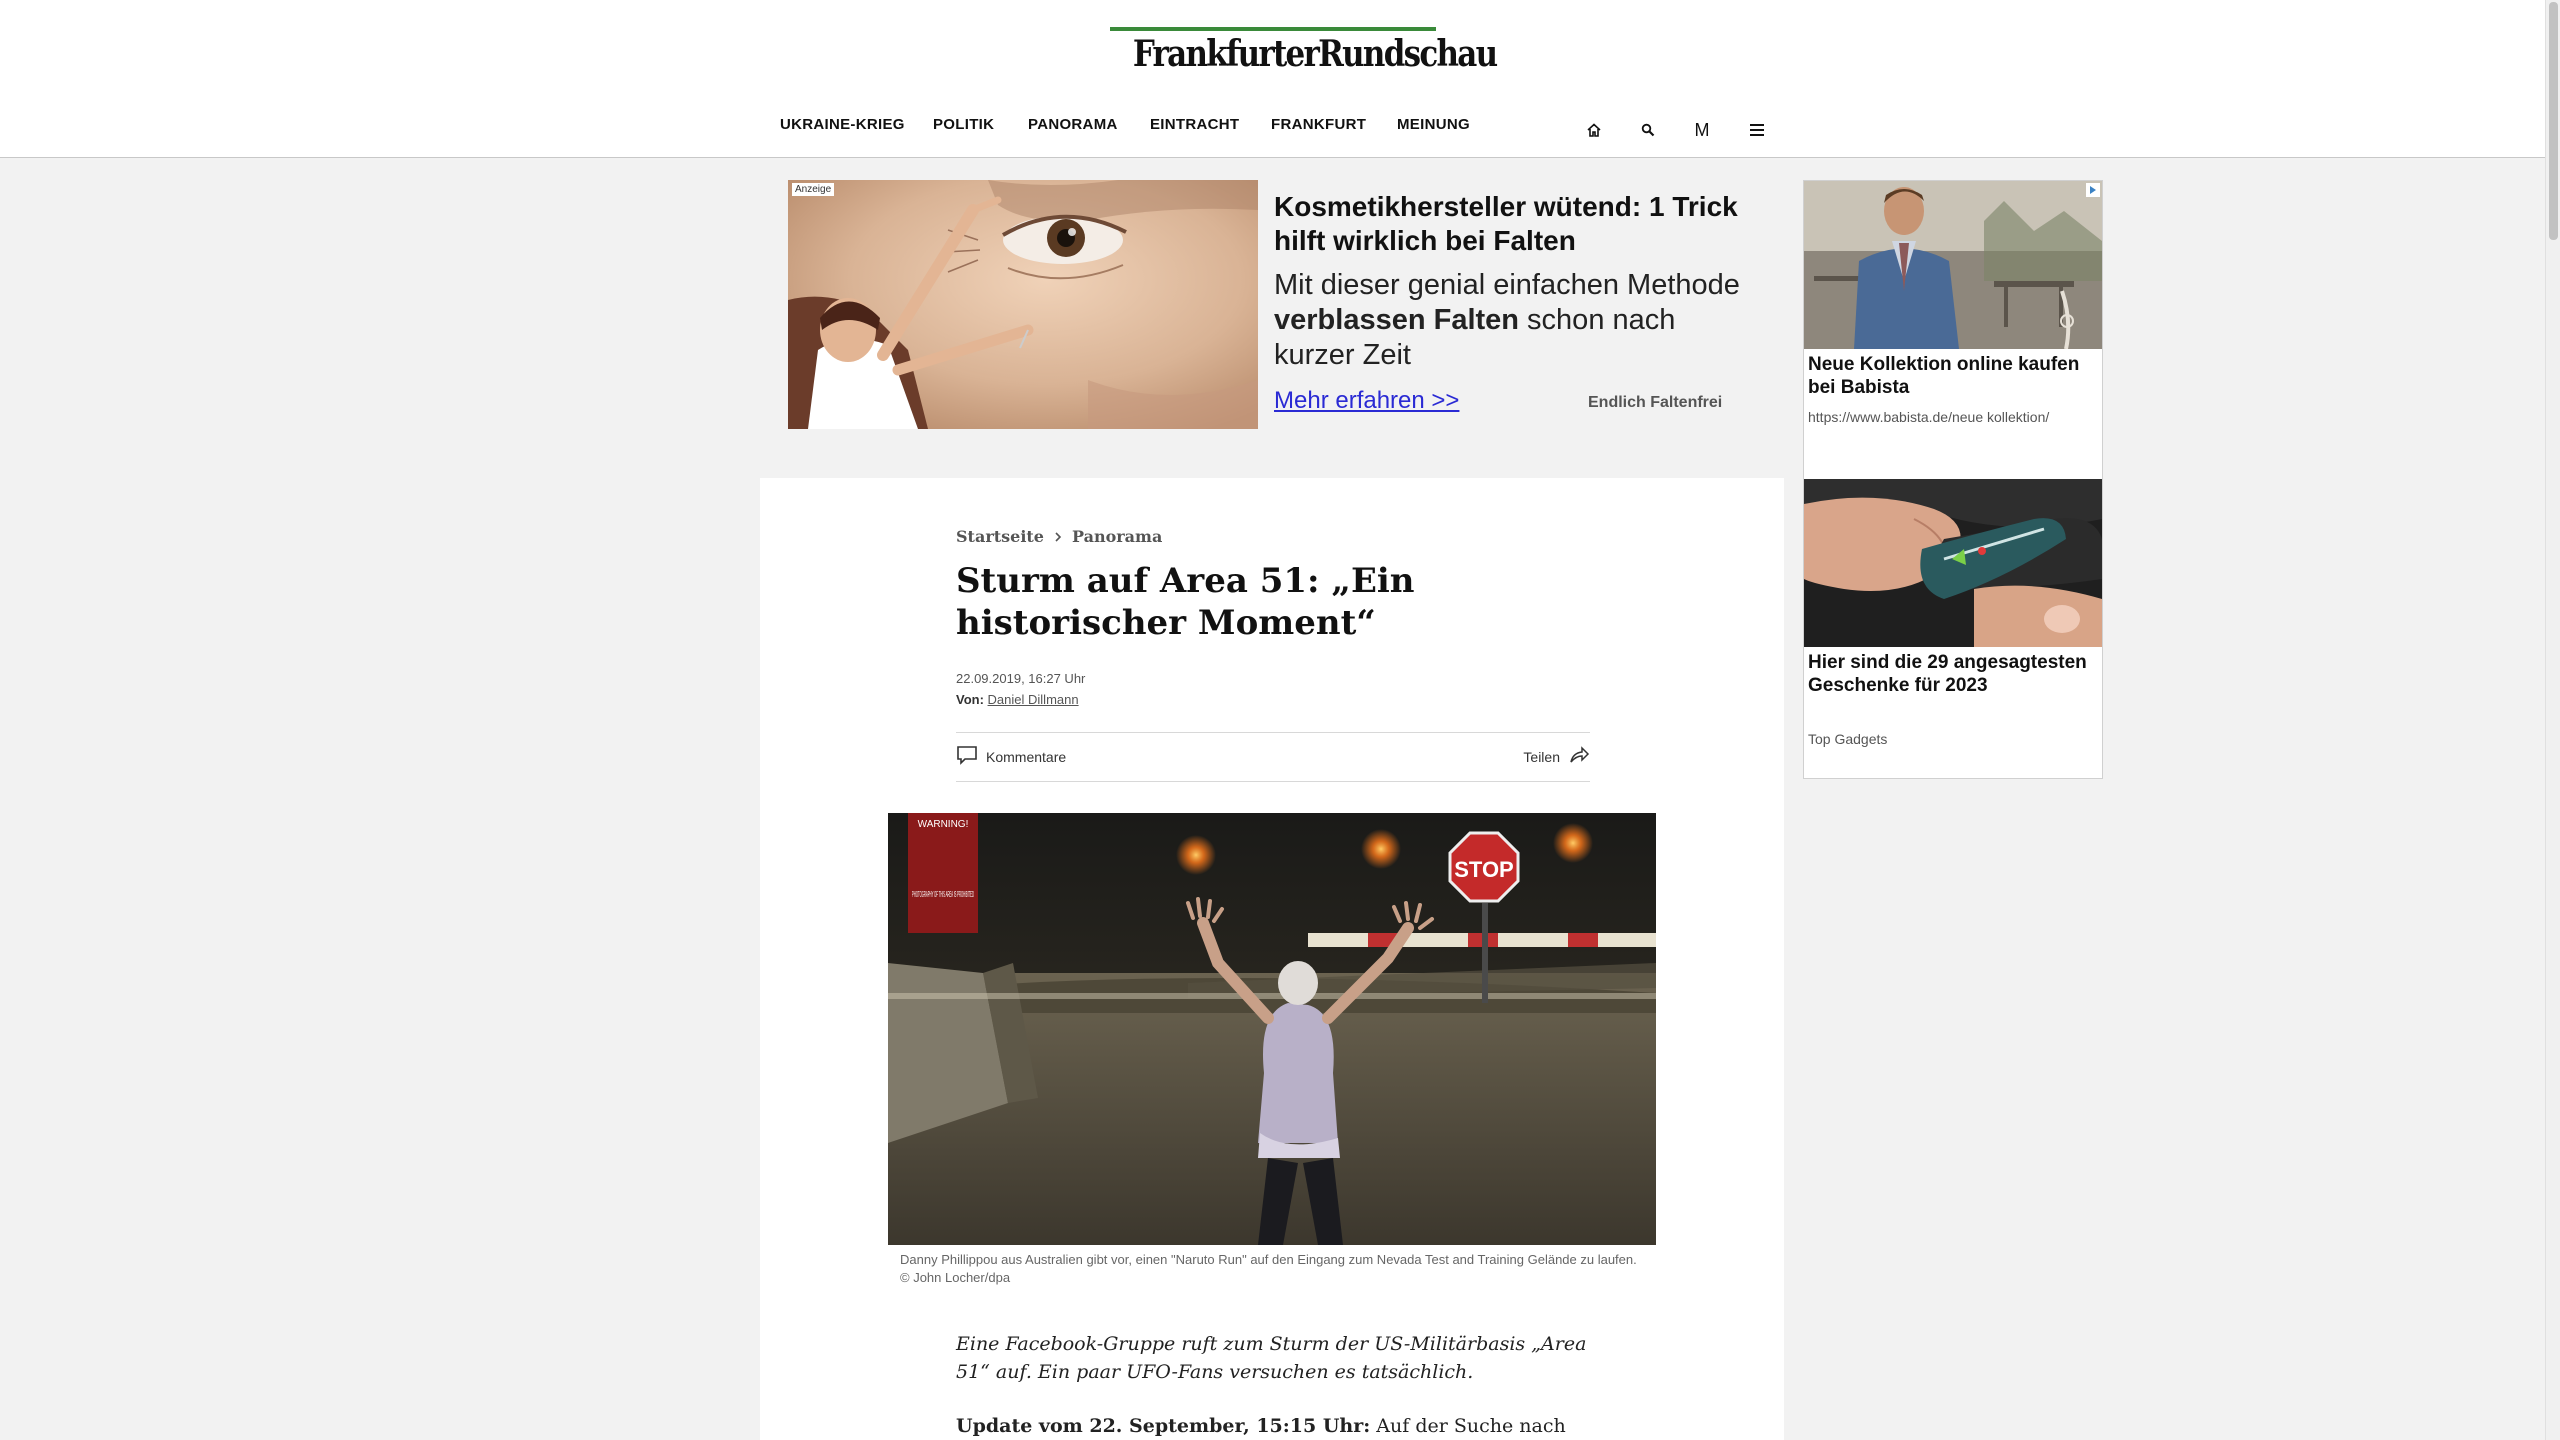 This screenshot has height=1440, width=2560. What do you see at coordinates (1541, 756) in the screenshot?
I see `share-label: Teilen` at bounding box center [1541, 756].